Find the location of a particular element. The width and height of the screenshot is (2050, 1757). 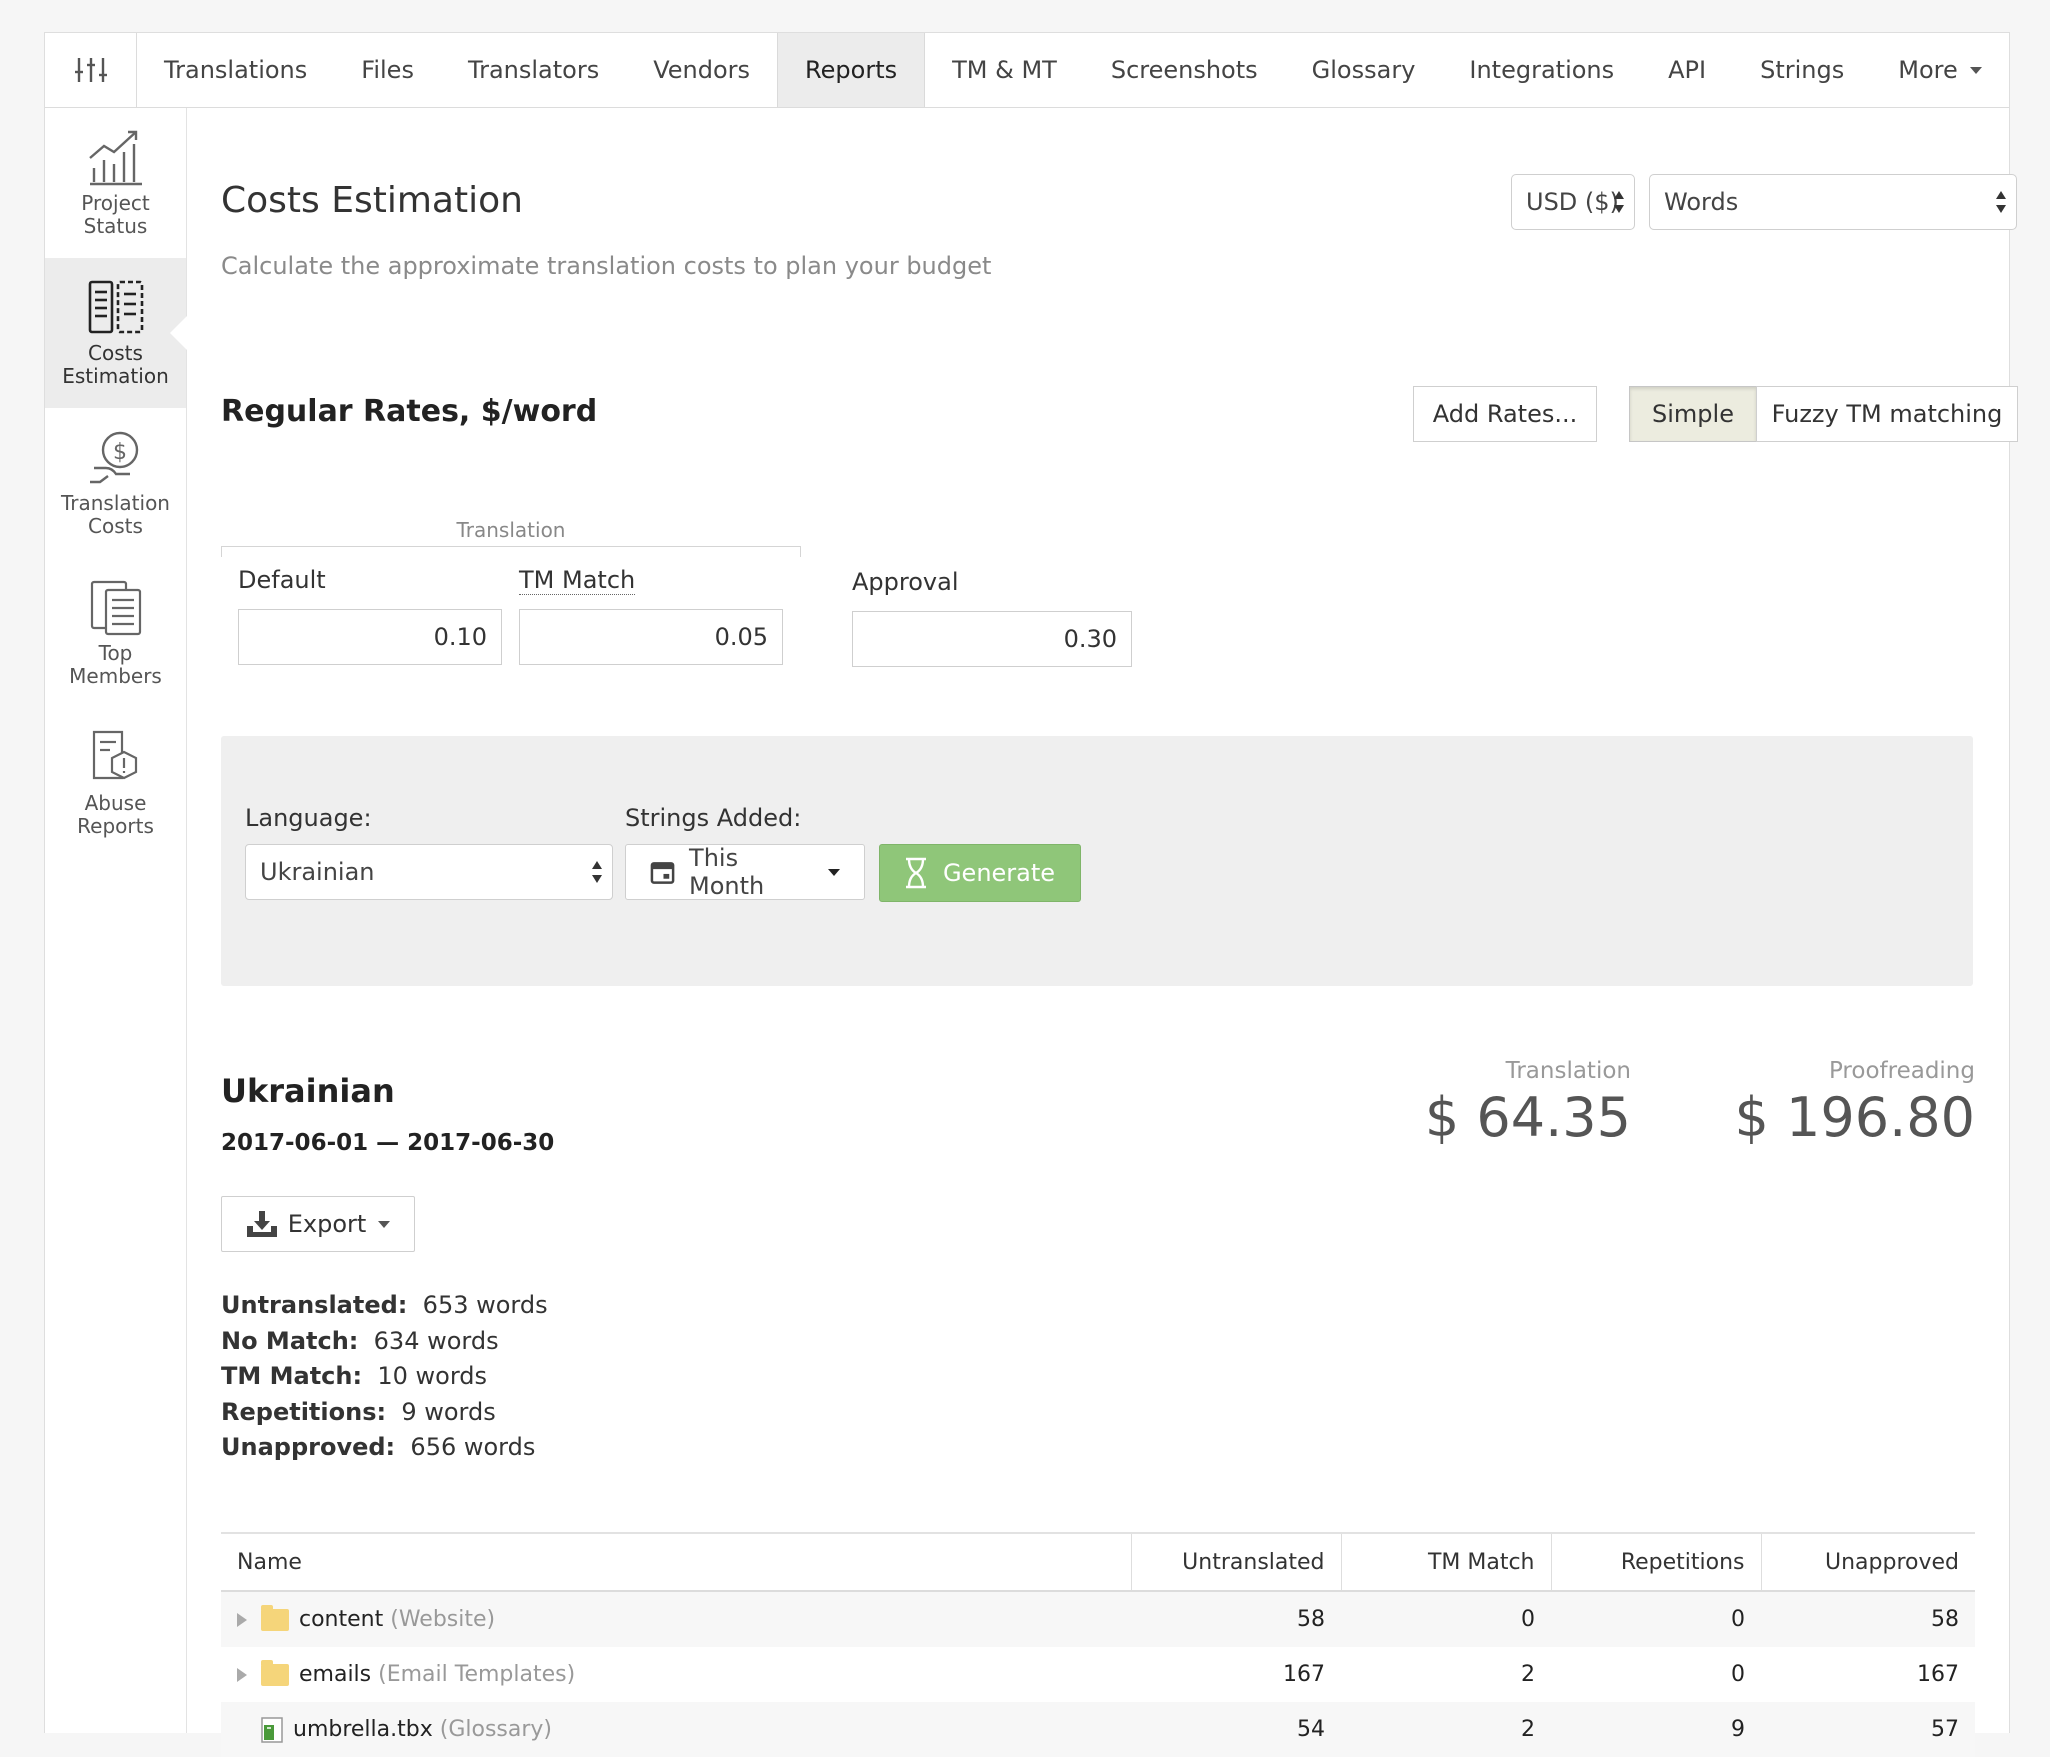

currency-select: USD ($) is located at coordinates (1573, 202).